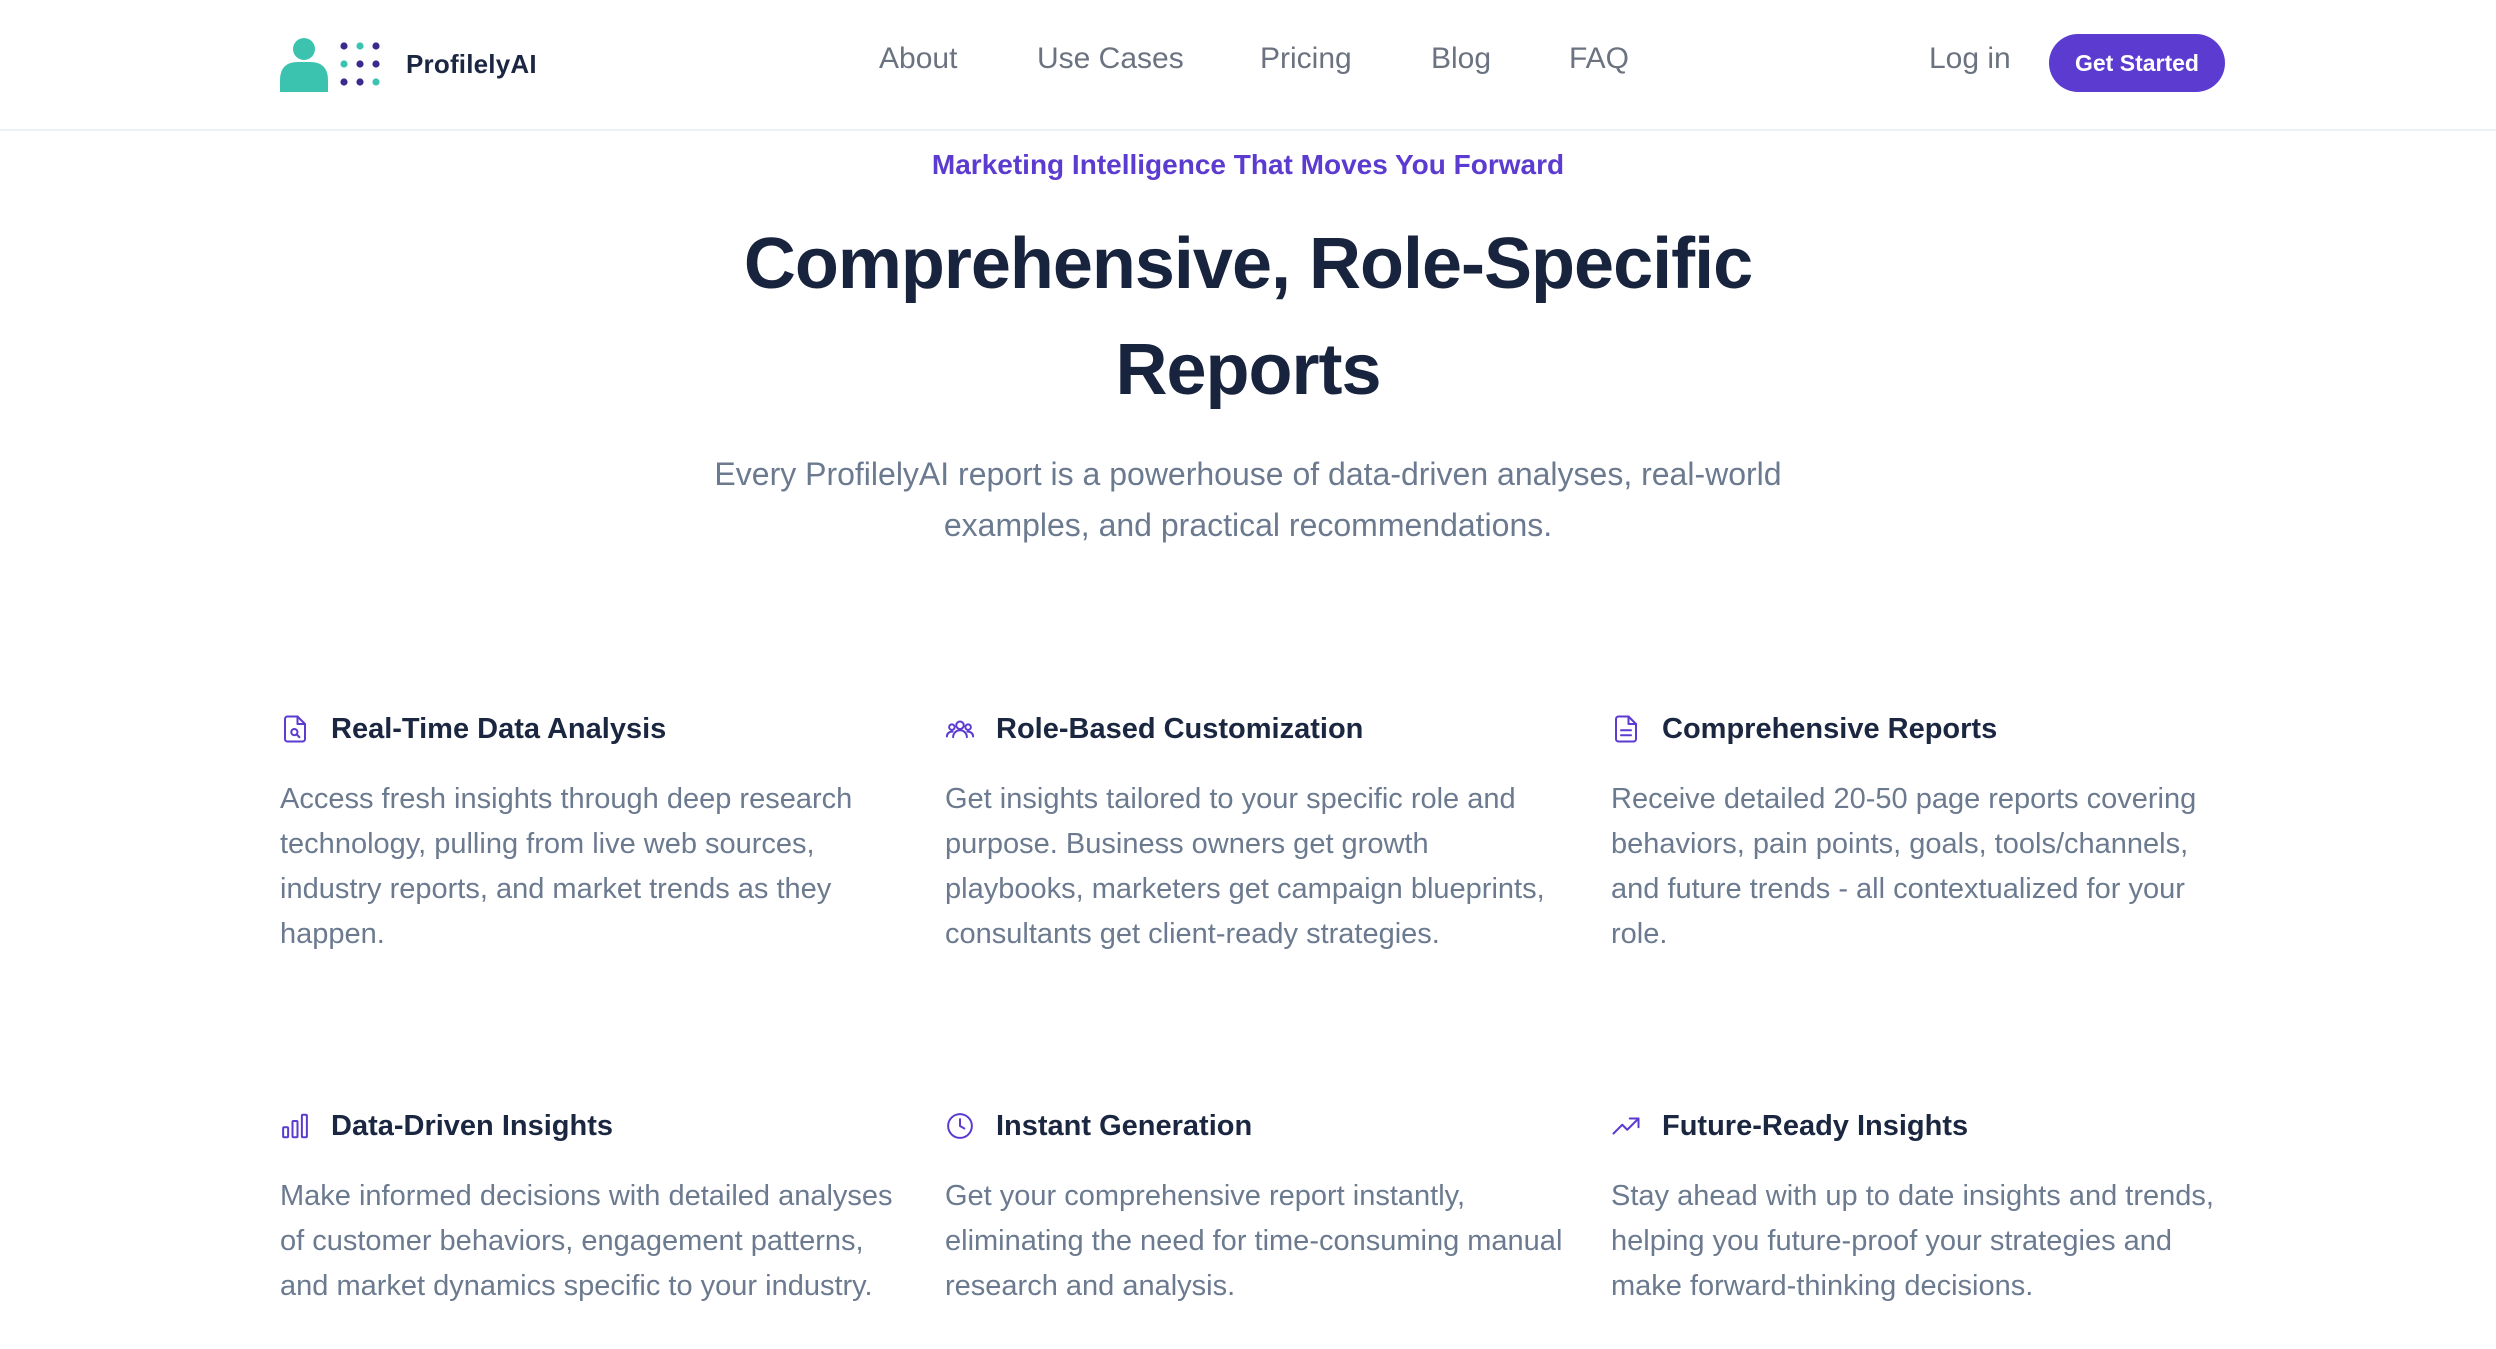  Describe the element at coordinates (2137, 63) in the screenshot. I see `get-started-button: Get Started` at that location.